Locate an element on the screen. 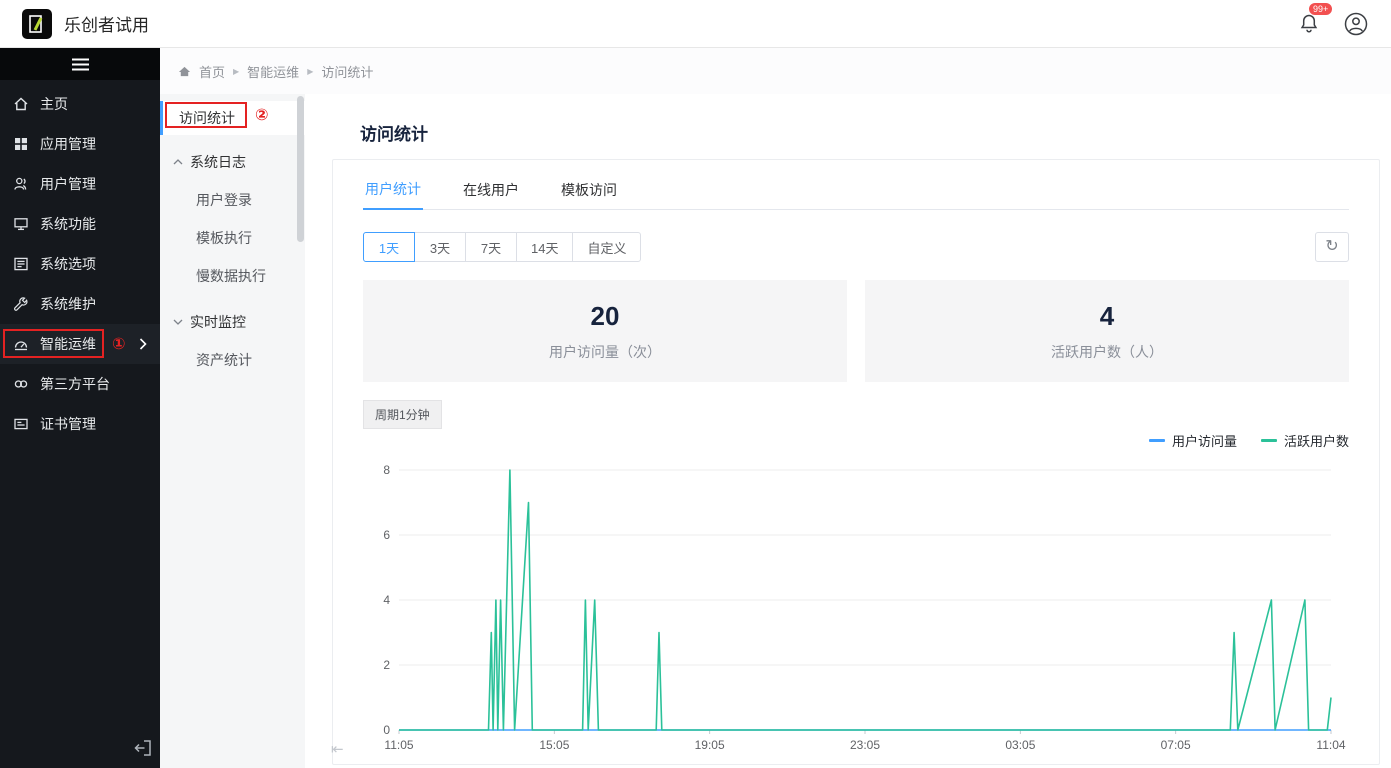  time-range-group: 1天 3天 7天 14天 自定义 is located at coordinates (502, 247).